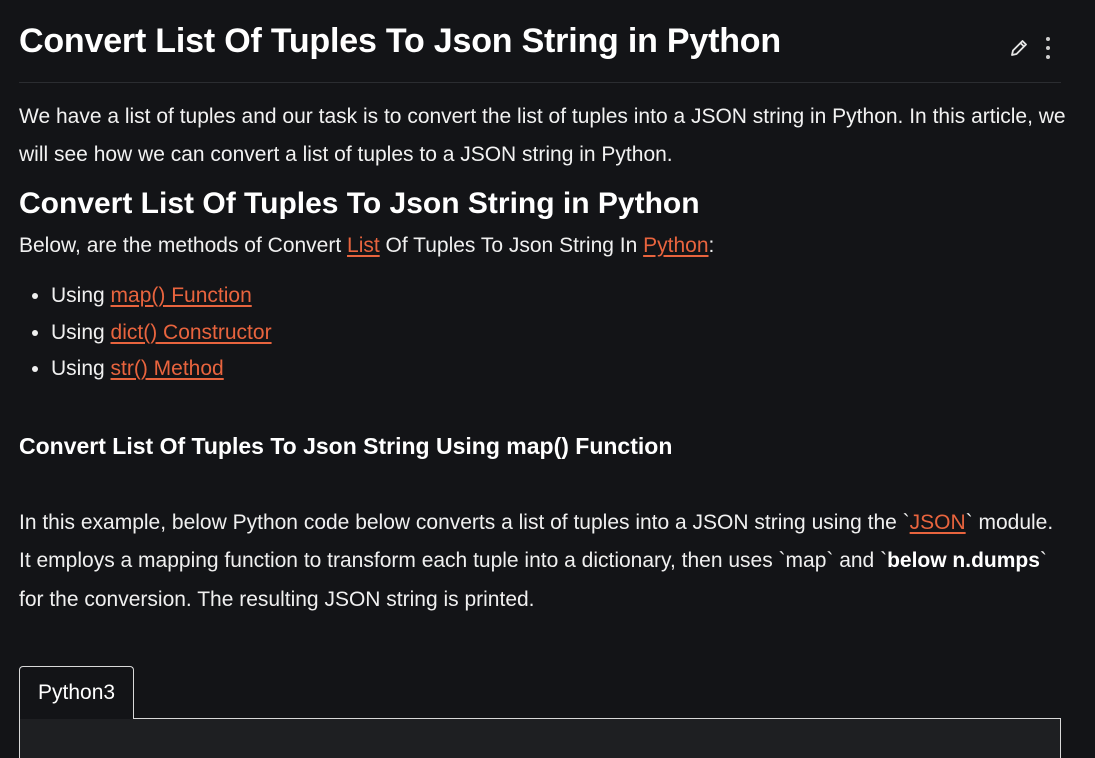 The image size is (1095, 758). I want to click on list-link: List, so click(363, 245).